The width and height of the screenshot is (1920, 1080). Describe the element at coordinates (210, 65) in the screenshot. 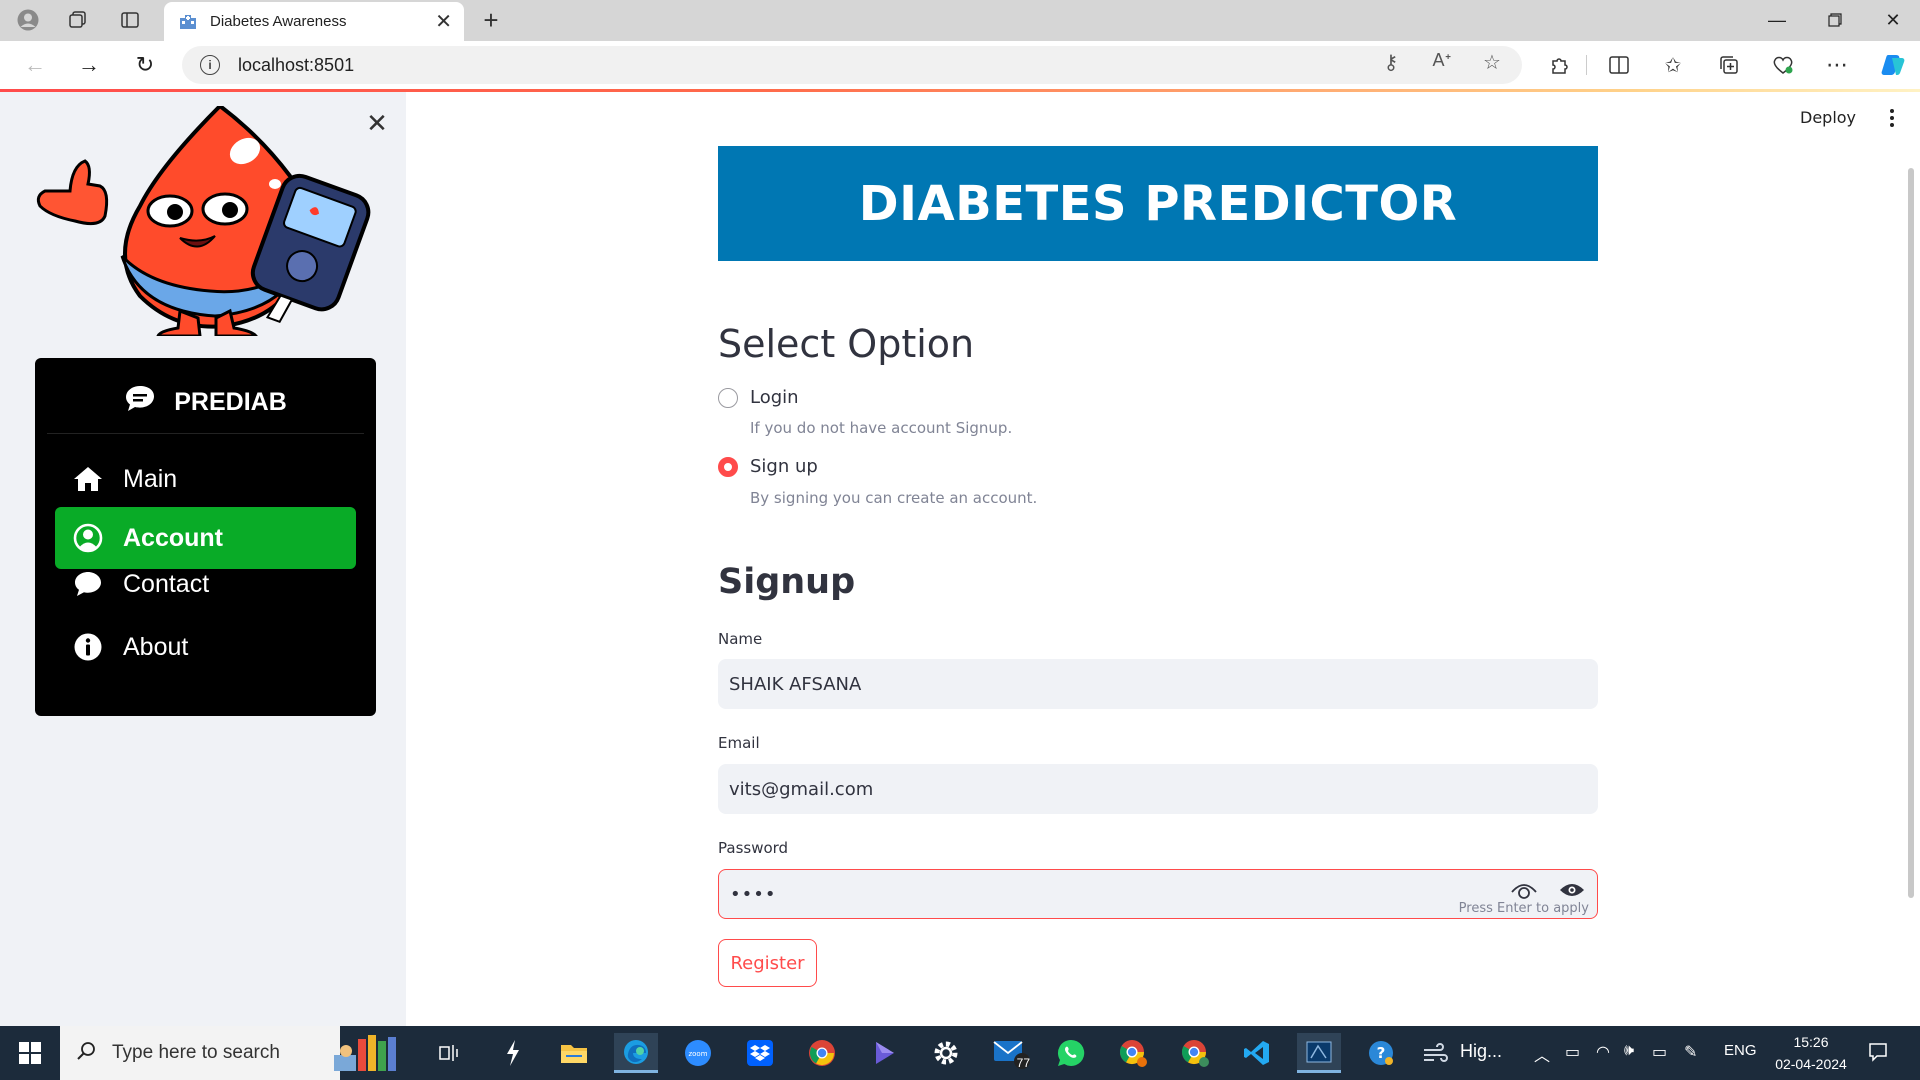

I see `site-info-icon: i` at that location.